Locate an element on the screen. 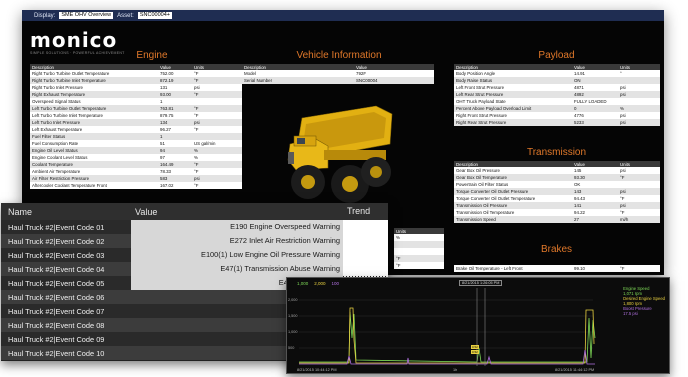 This screenshot has width=688, height=377. table-cell: 583 is located at coordinates (175, 178).